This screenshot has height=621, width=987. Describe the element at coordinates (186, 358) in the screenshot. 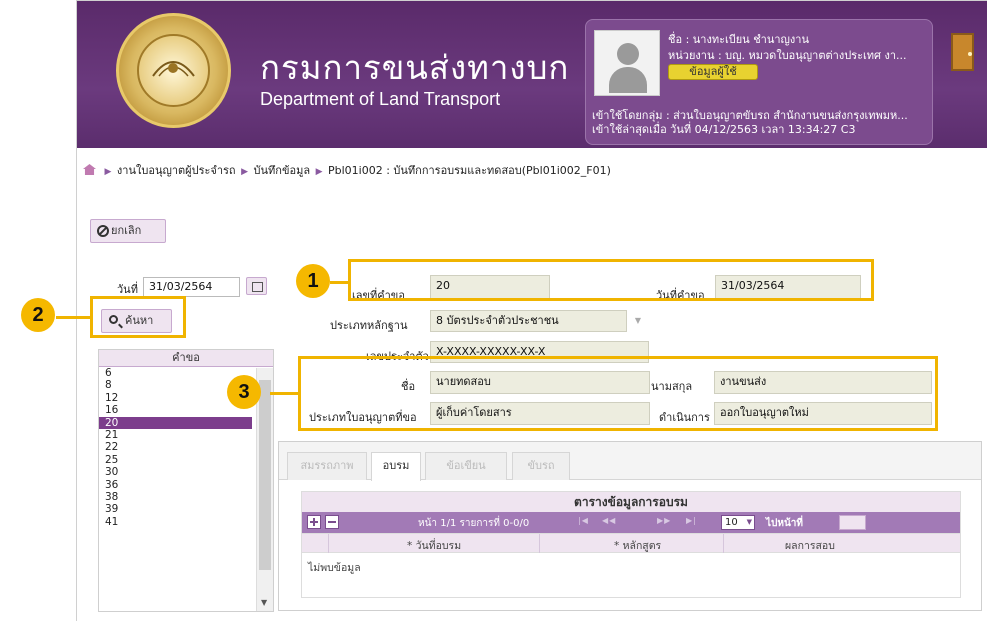

I see `request-list-header: คำขอ` at that location.